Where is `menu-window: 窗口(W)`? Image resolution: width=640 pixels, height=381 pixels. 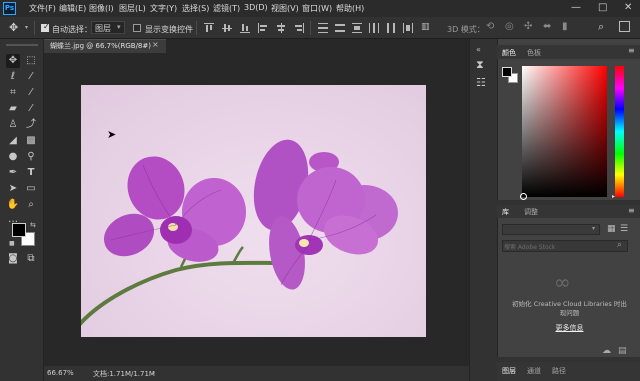
menu-window: 窗口(W) is located at coordinates (317, 8).